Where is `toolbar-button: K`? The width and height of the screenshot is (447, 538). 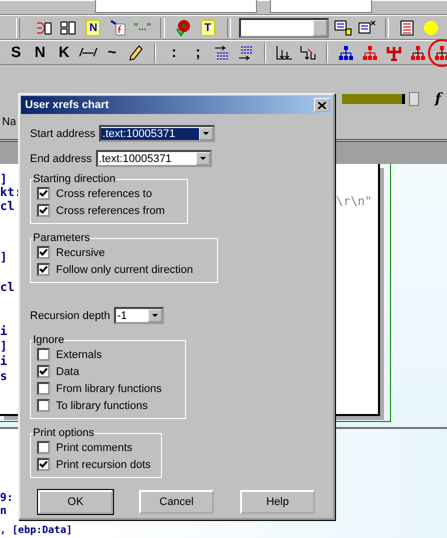
toolbar-button: K is located at coordinates (64, 52).